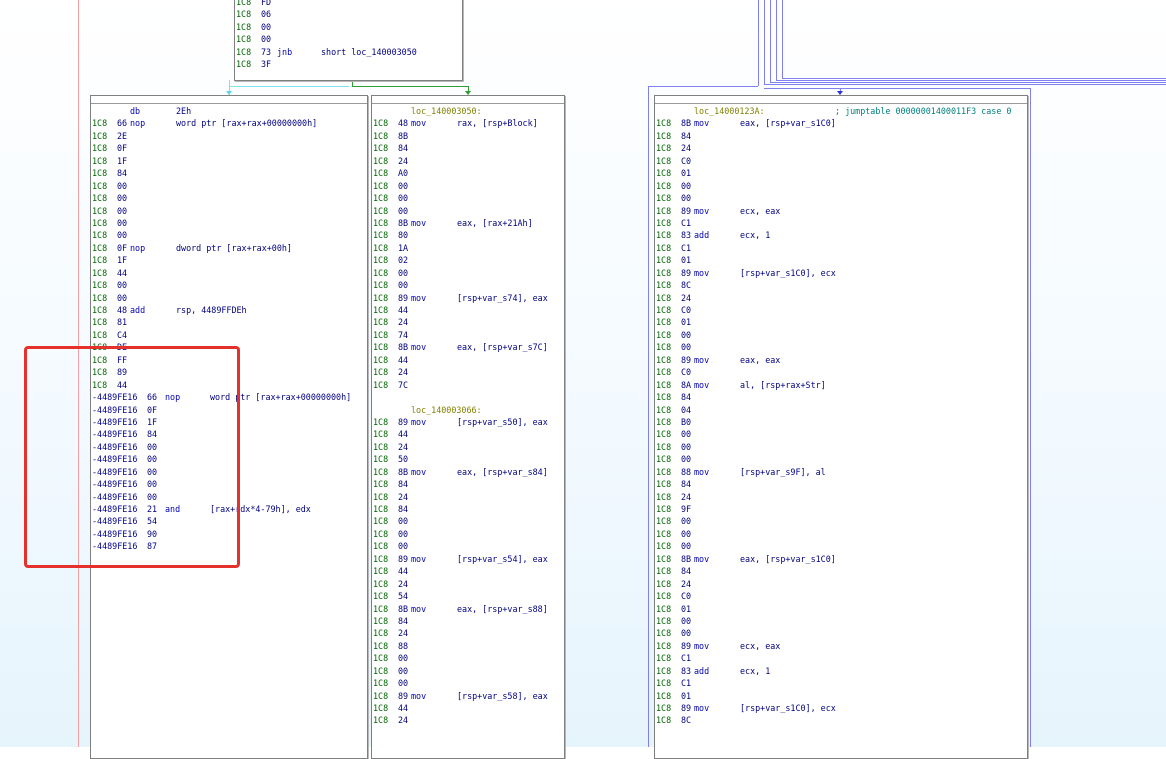 Image resolution: width=1166 pixels, height=759 pixels. What do you see at coordinates (468, 347) in the screenshot?
I see `code-line: 1C8 8B mov eax, [rsp+var_s7C]` at bounding box center [468, 347].